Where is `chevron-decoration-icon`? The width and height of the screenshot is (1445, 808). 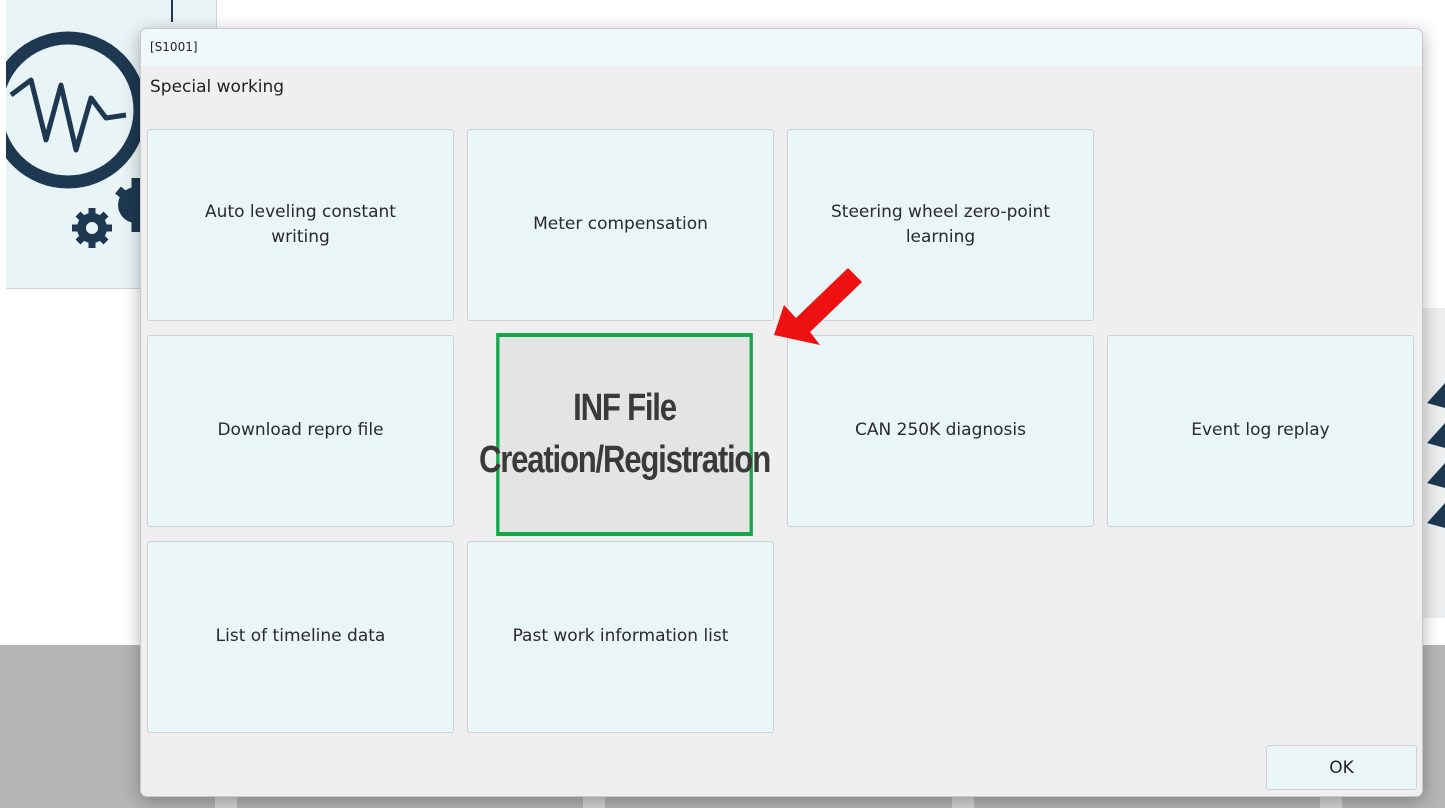
chevron-decoration-icon is located at coordinates (1436, 455).